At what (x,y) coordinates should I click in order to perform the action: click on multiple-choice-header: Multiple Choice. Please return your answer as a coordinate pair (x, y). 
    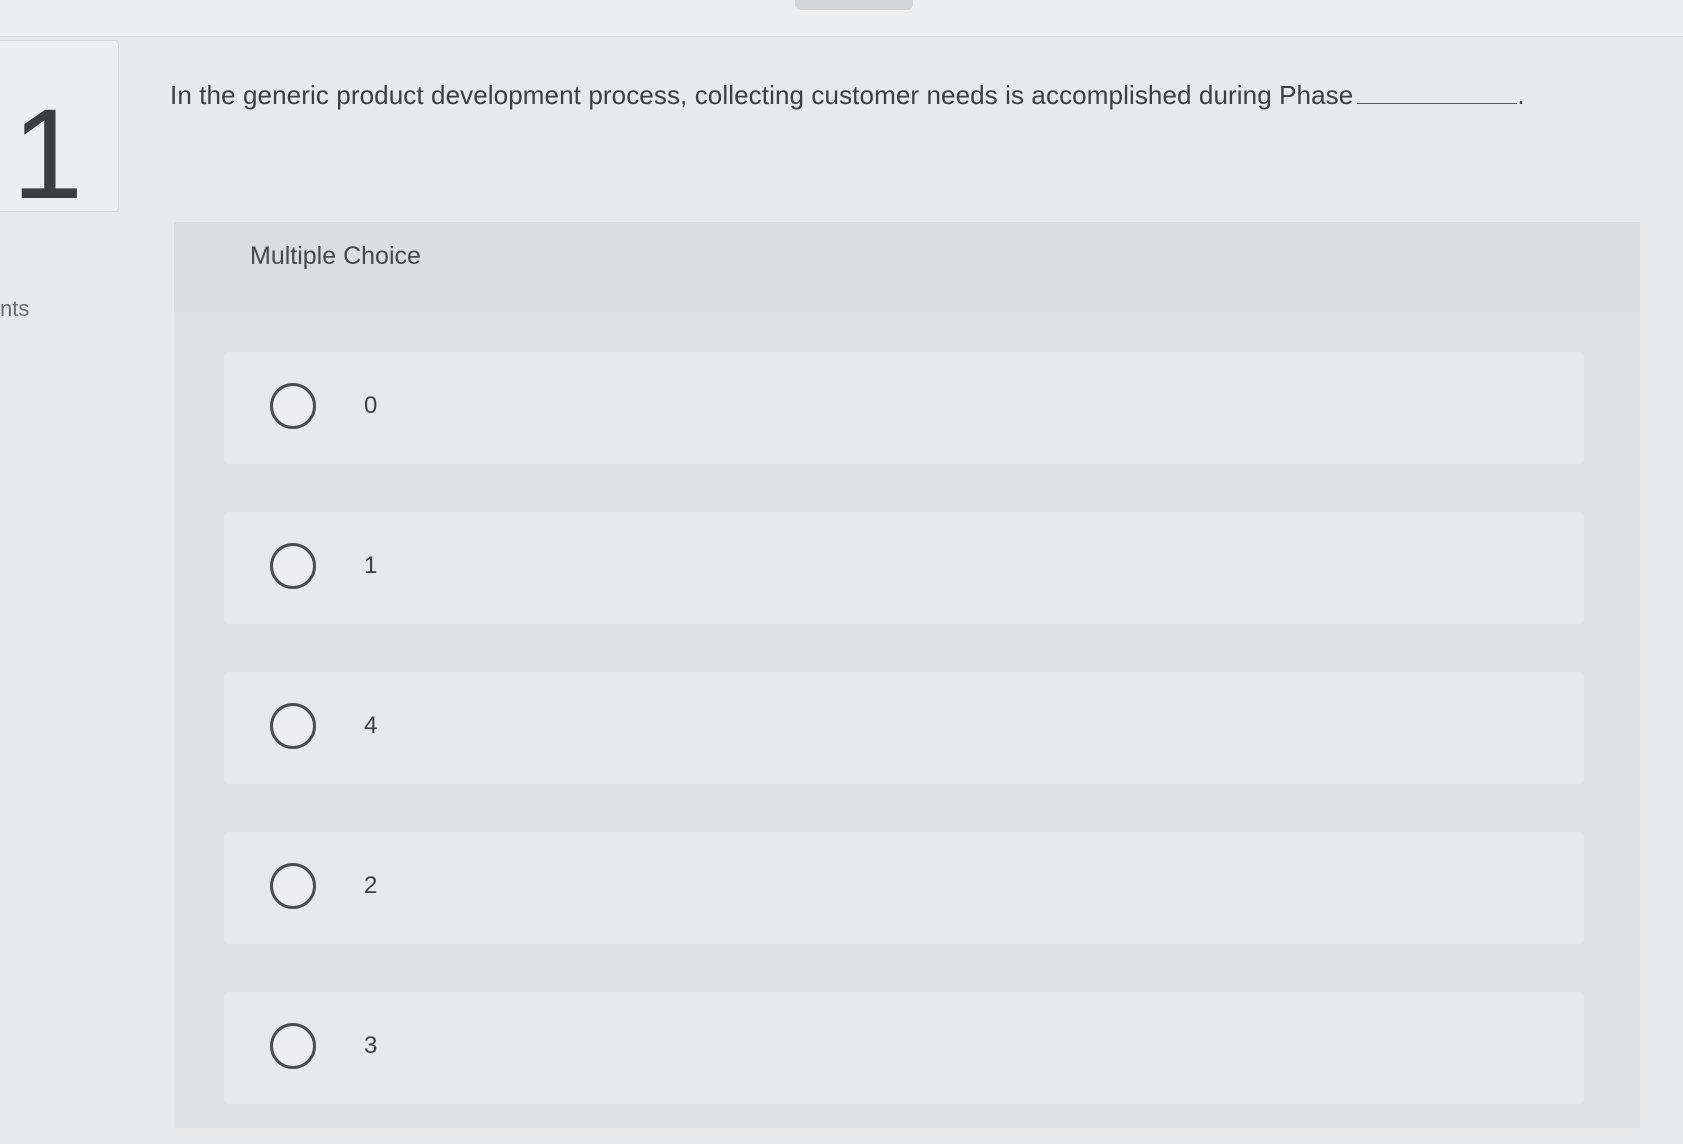
    Looking at the image, I should click on (907, 267).